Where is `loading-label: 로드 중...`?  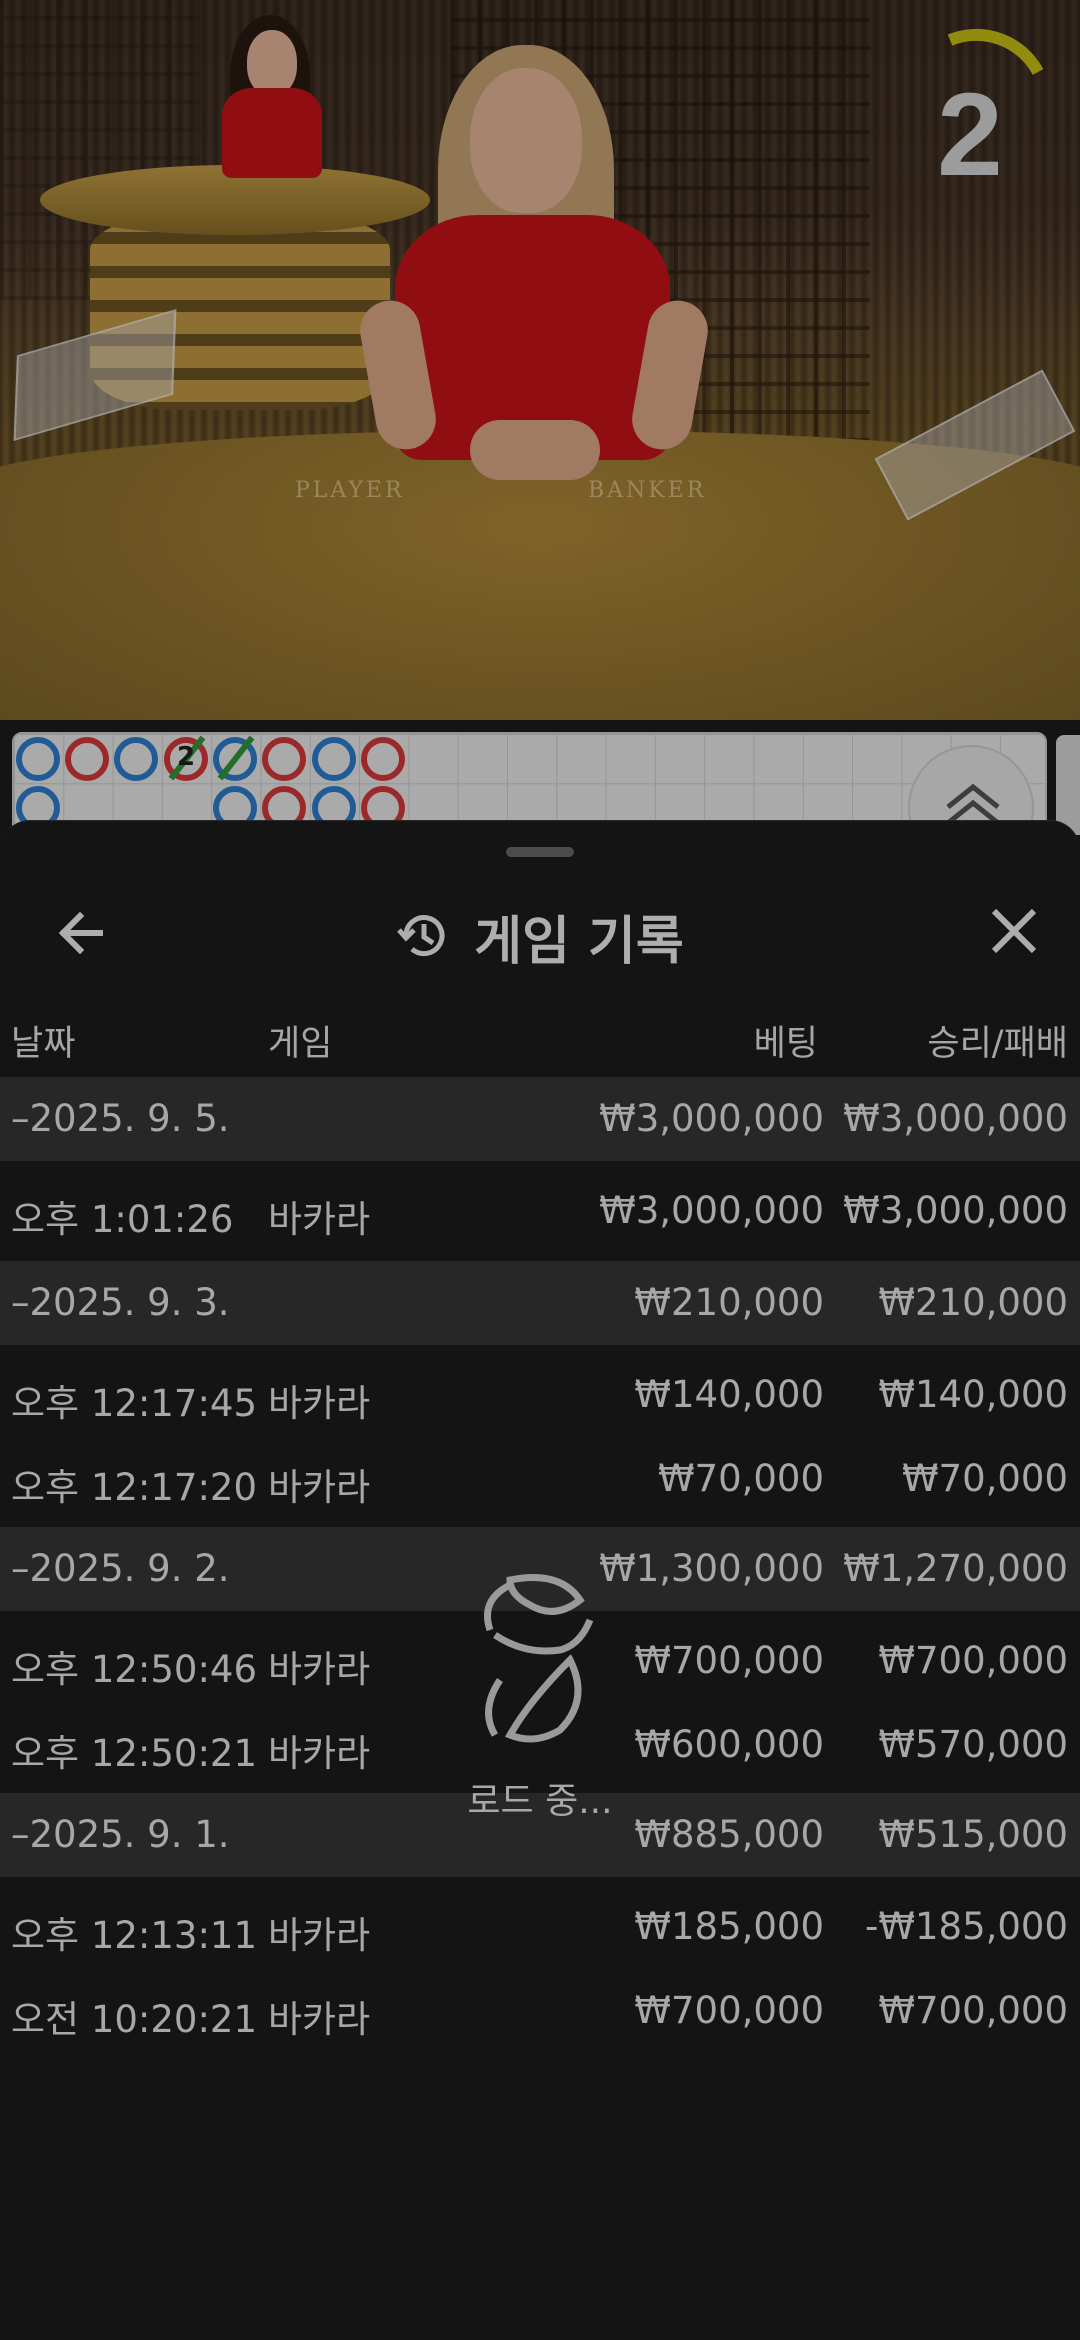
loading-label: 로드 중... is located at coordinates (540, 1801).